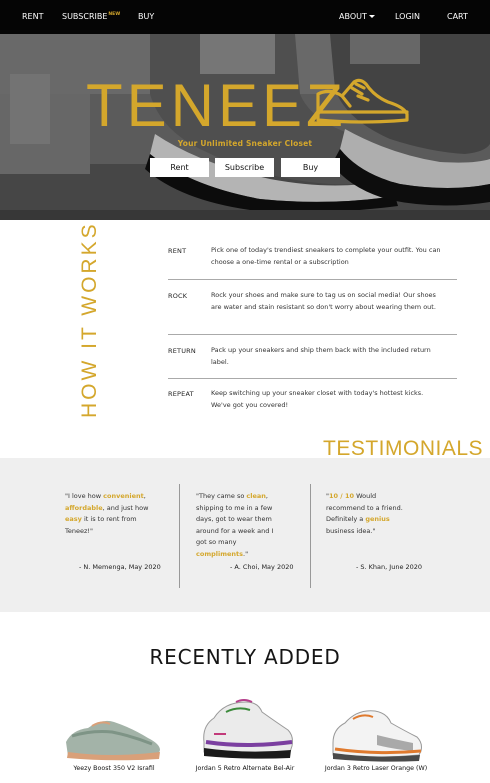 The image size is (490, 783). I want to click on nav-cart-link: CART, so click(457, 16).